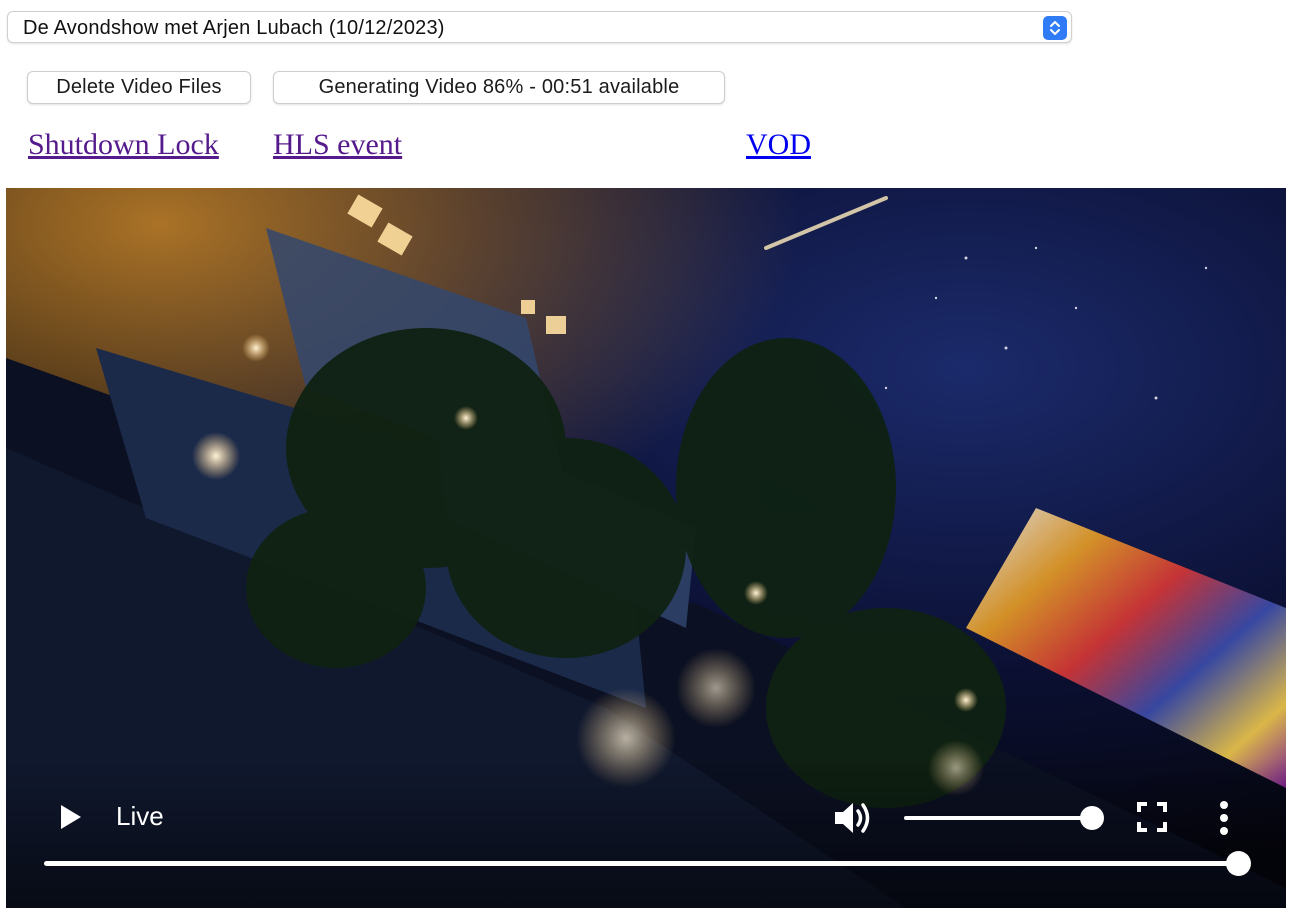 This screenshot has height=914, width=1292. Describe the element at coordinates (69, 817) in the screenshot. I see `play-icon` at that location.